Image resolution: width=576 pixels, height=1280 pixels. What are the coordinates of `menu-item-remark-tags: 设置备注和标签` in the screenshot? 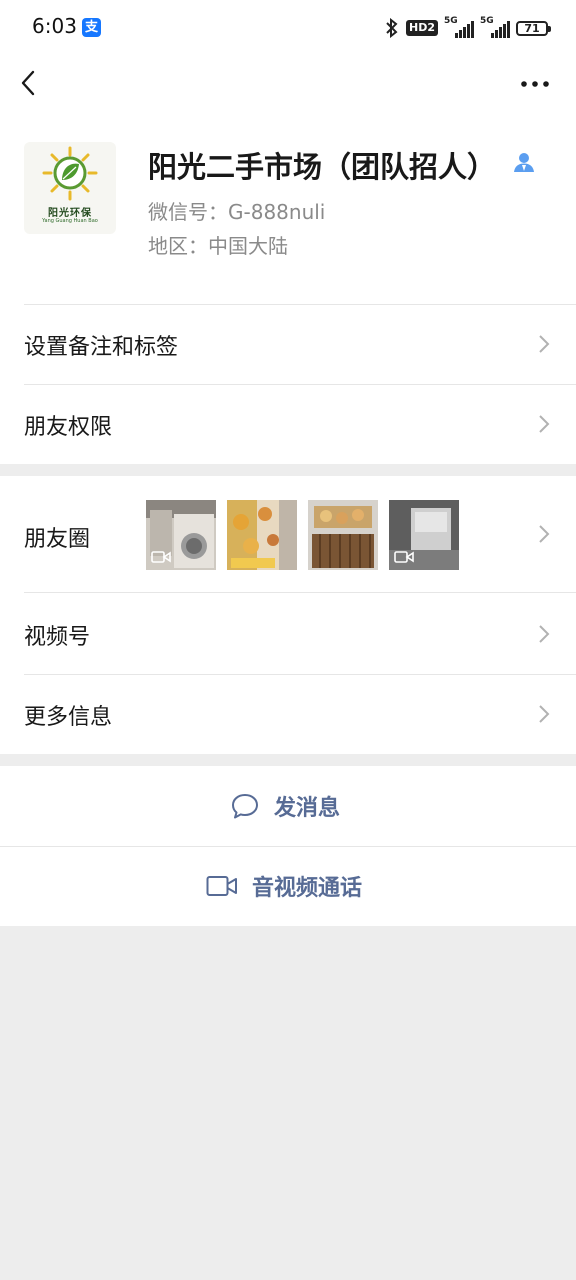 It's located at (288, 344).